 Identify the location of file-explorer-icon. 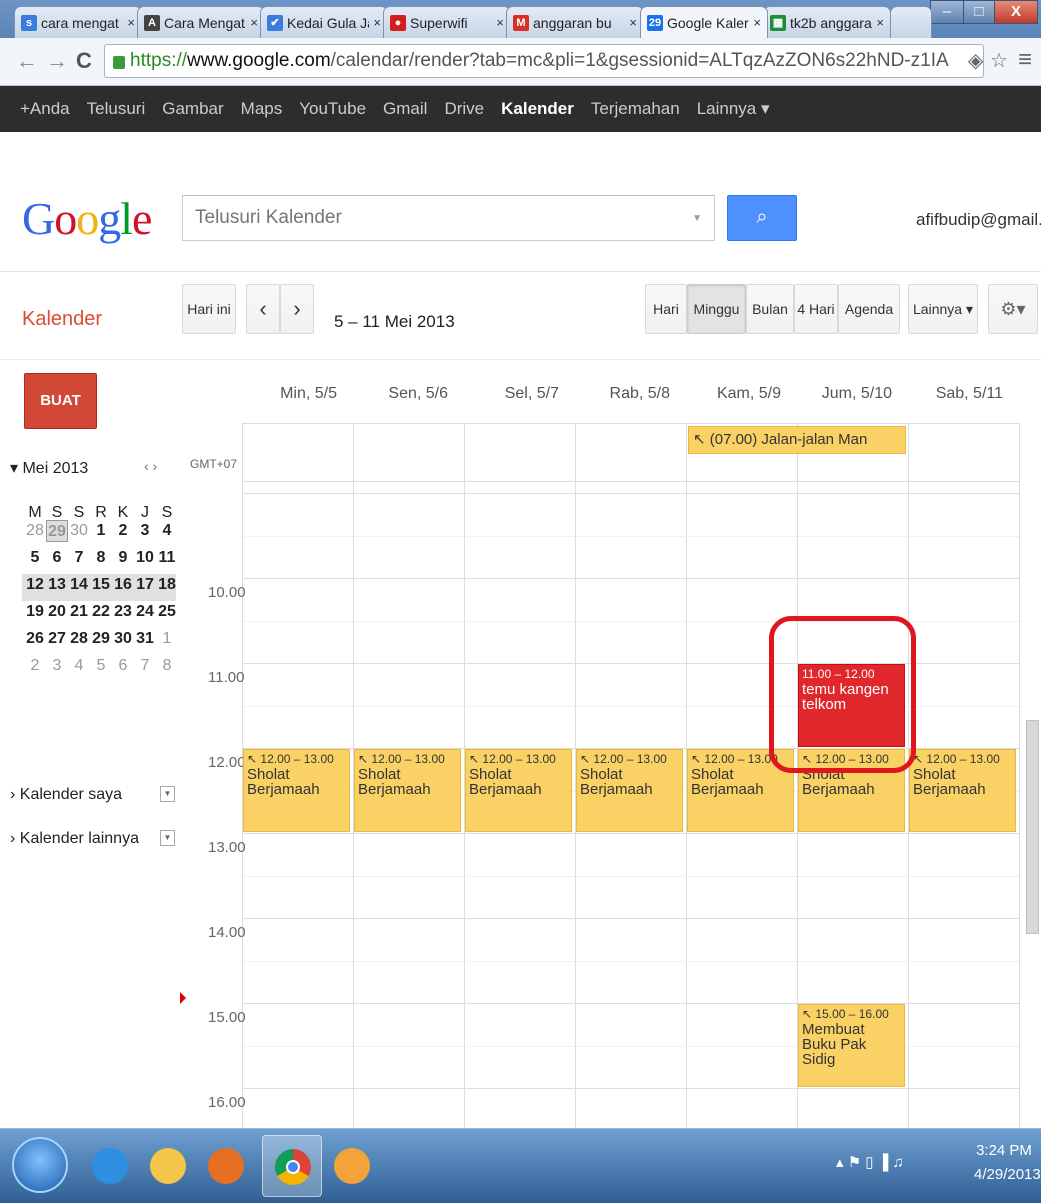
(168, 1166).